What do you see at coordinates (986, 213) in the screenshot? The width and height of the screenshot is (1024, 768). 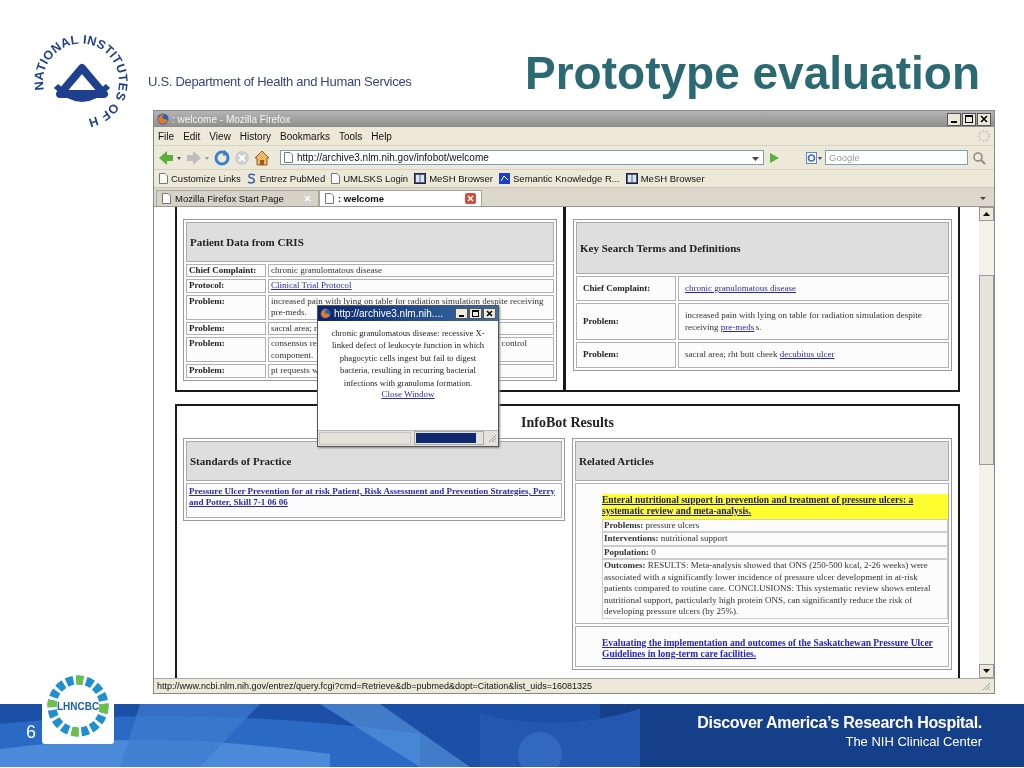 I see `scroll-up-icon` at bounding box center [986, 213].